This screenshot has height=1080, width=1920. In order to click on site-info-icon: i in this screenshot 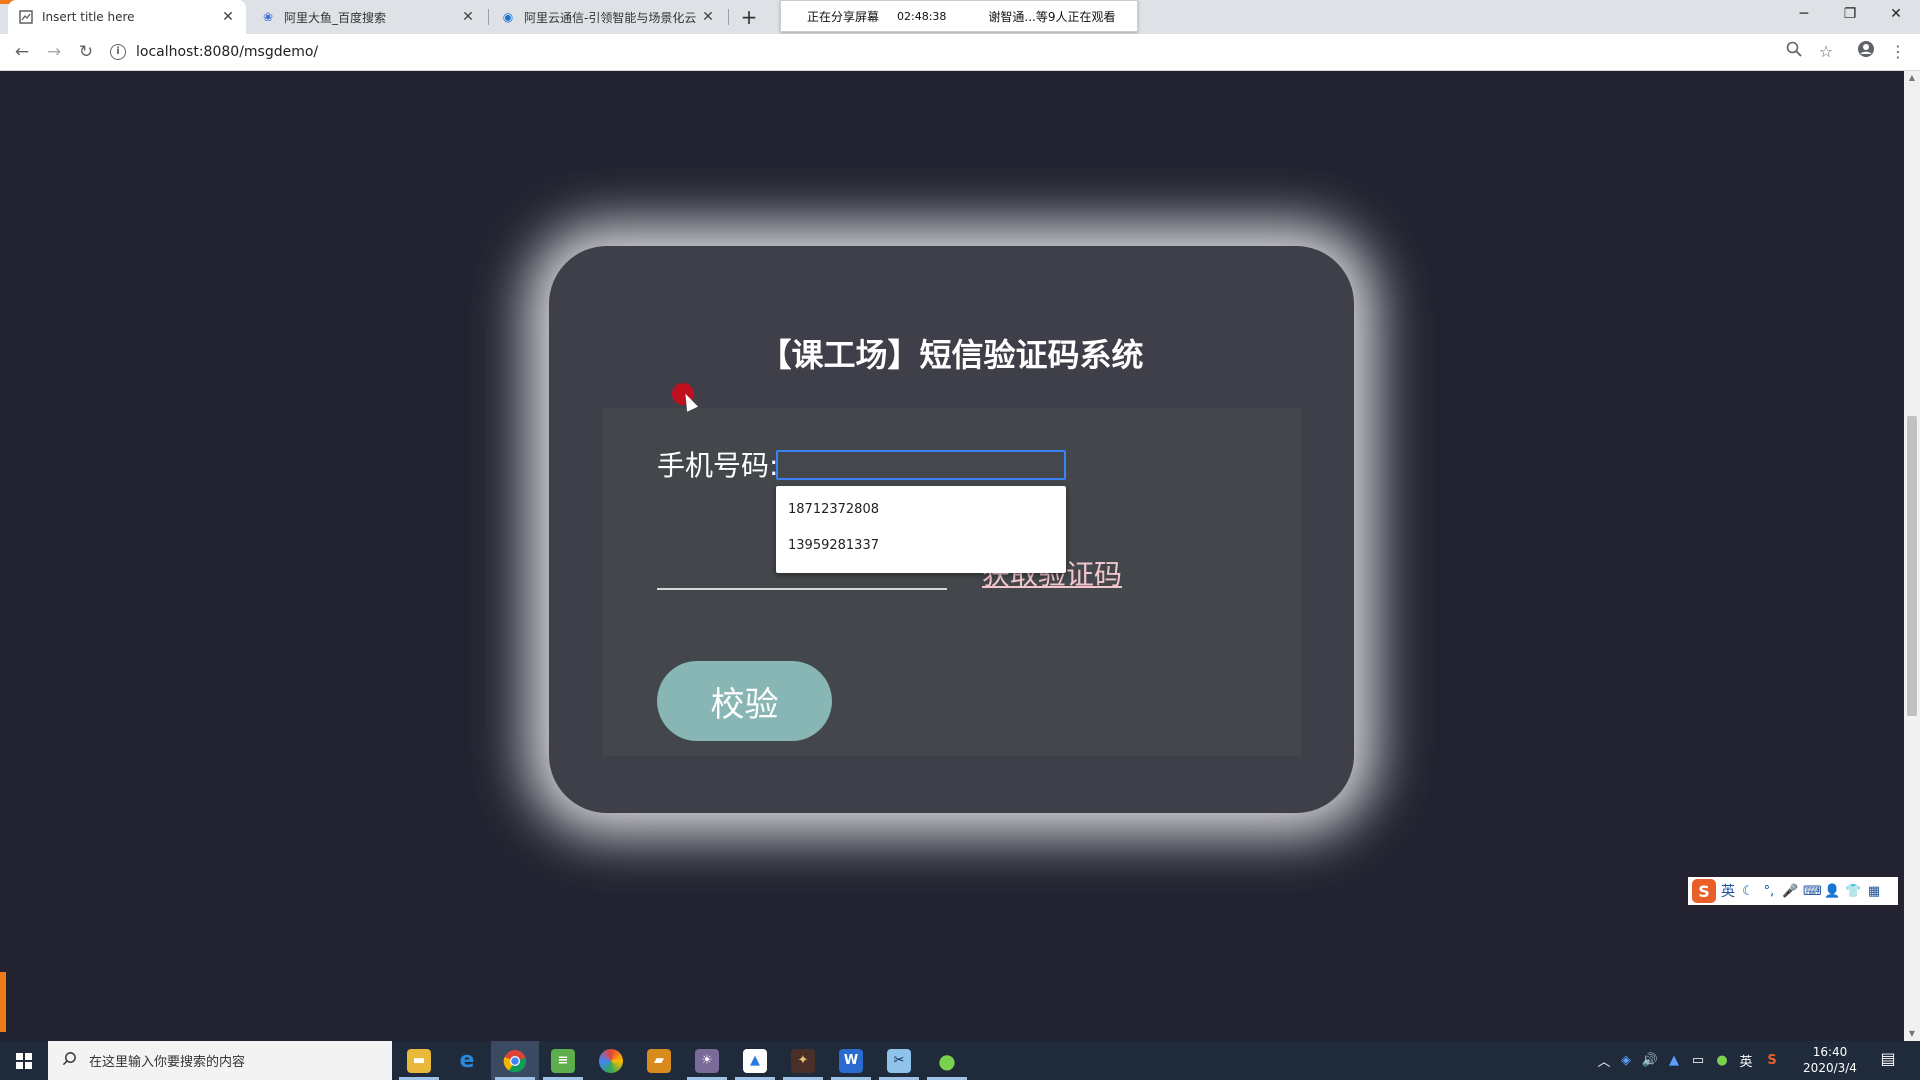, I will do `click(118, 52)`.